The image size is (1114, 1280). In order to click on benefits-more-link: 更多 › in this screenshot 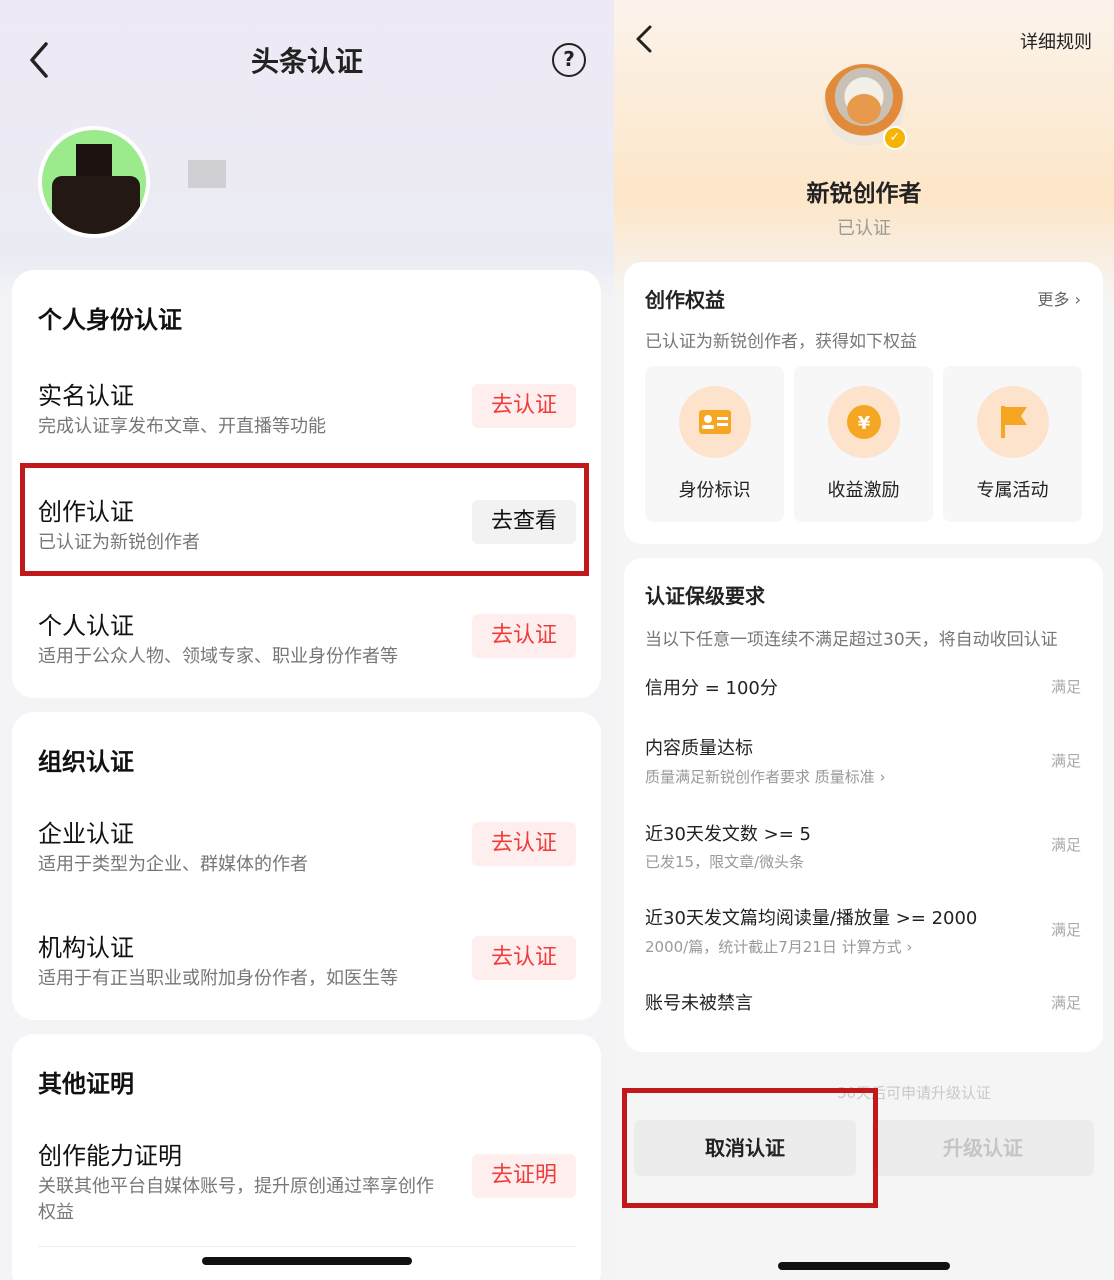, I will do `click(1060, 298)`.